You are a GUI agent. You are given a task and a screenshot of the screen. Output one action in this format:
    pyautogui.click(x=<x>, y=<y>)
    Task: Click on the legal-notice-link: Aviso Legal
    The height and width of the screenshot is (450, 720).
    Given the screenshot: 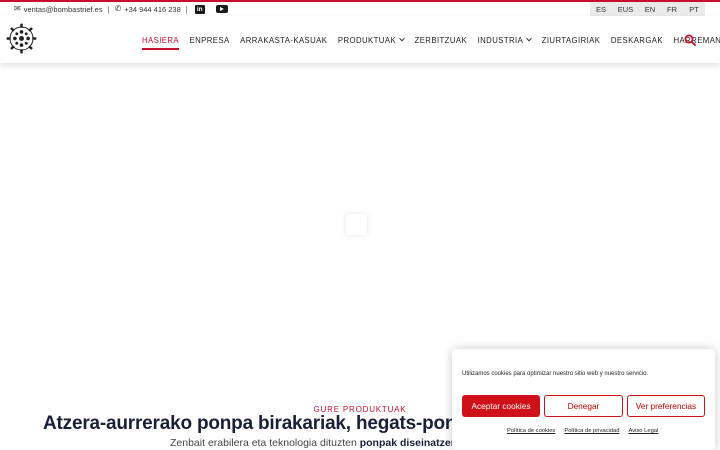 What is the action you would take?
    pyautogui.click(x=643, y=431)
    